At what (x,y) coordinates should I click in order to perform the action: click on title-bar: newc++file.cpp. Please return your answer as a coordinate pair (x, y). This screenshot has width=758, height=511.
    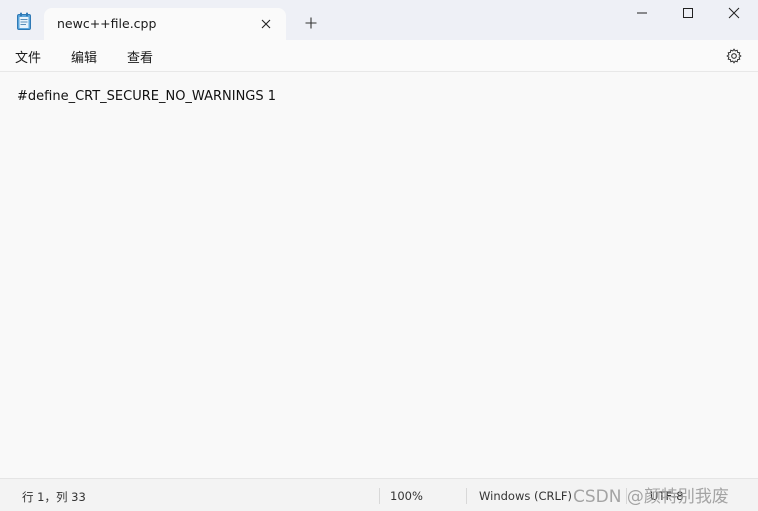
    Looking at the image, I should click on (379, 20).